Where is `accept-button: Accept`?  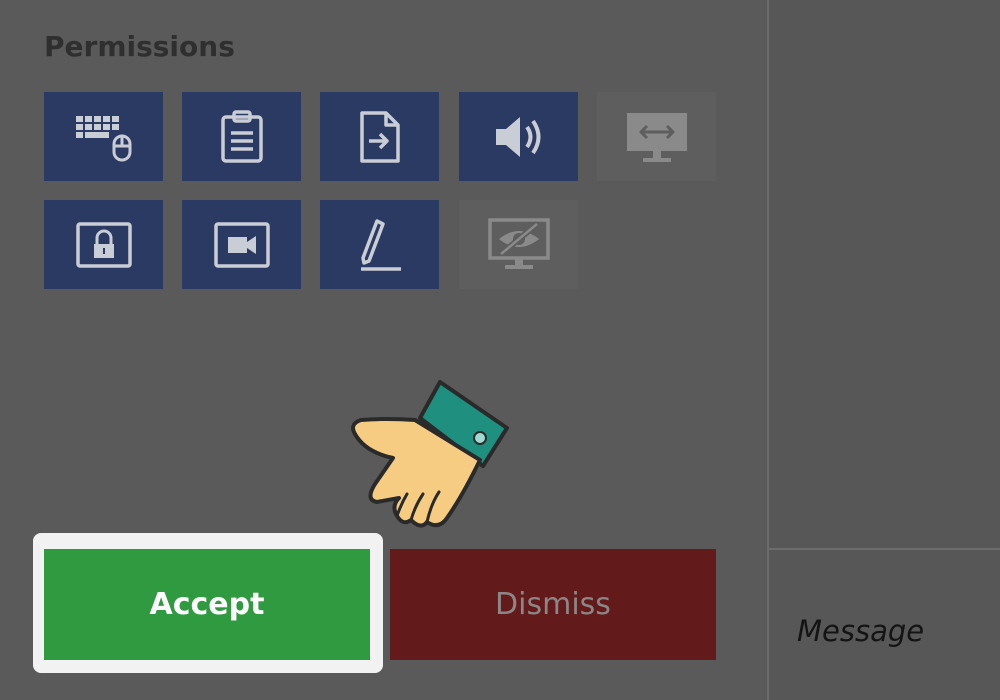
accept-button: Accept is located at coordinates (207, 604).